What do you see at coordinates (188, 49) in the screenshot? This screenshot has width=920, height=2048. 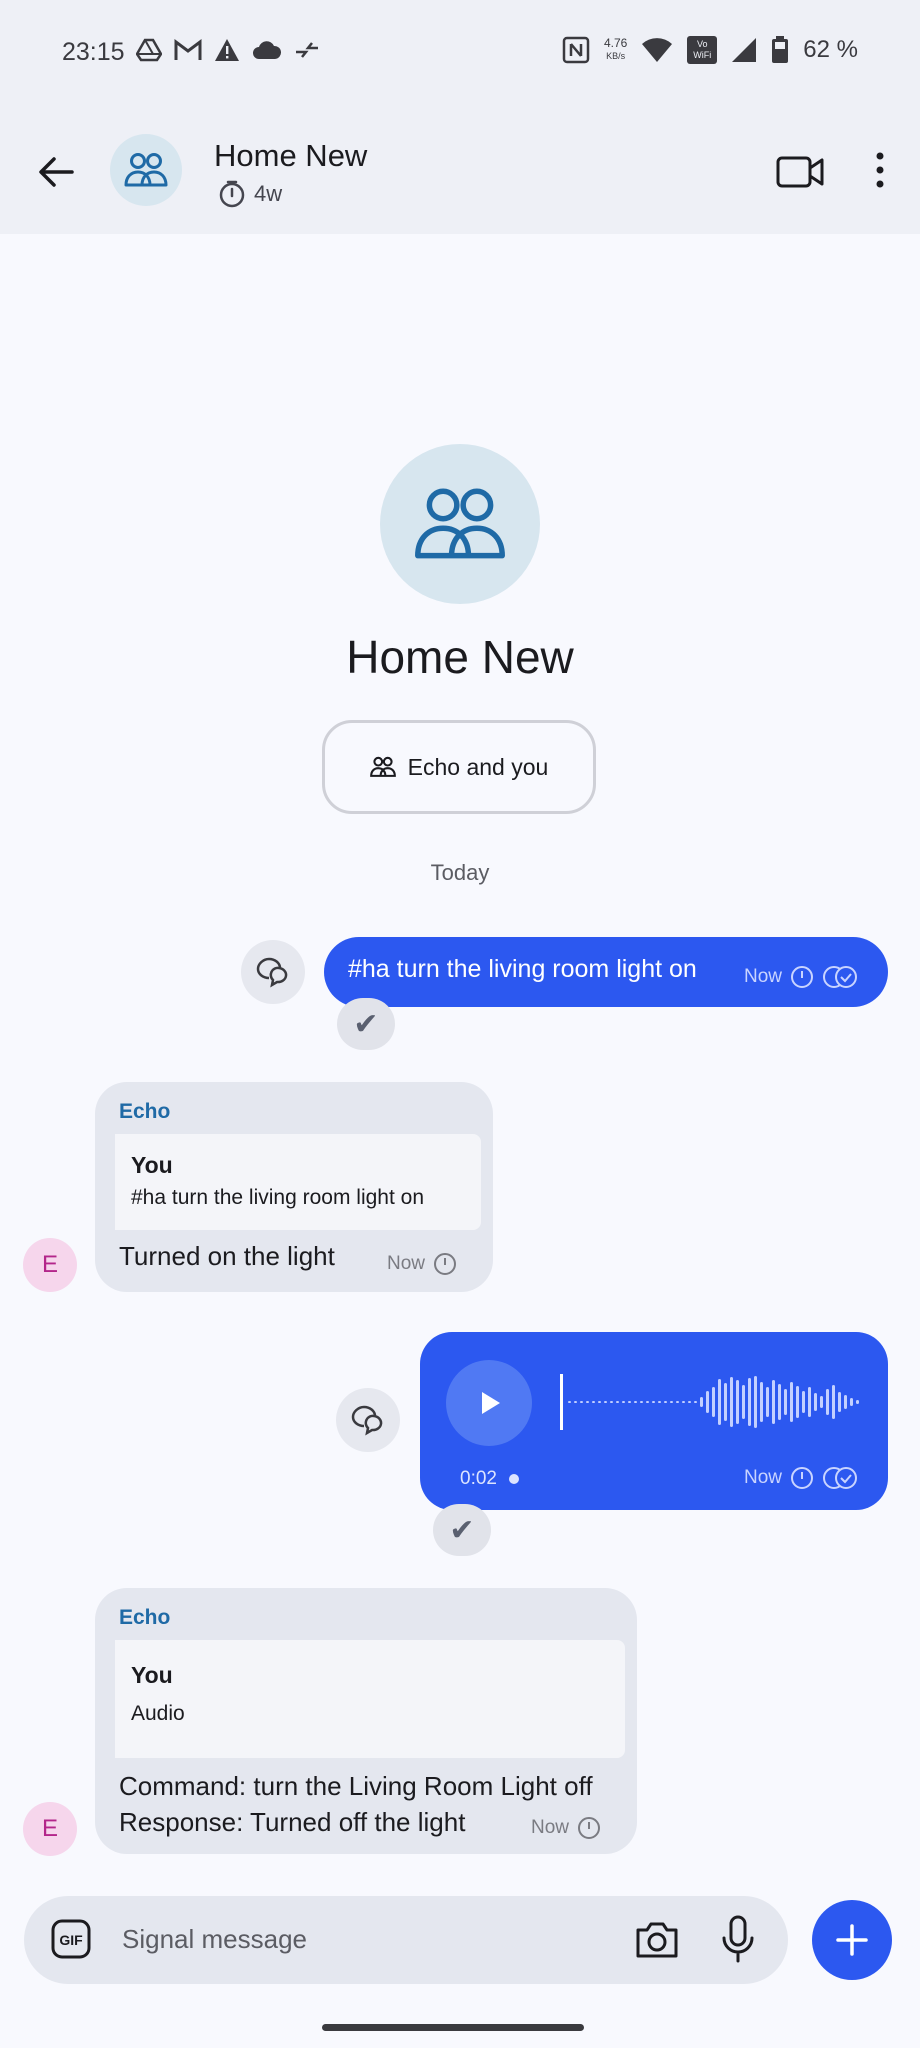 I see `gmail-icon` at bounding box center [188, 49].